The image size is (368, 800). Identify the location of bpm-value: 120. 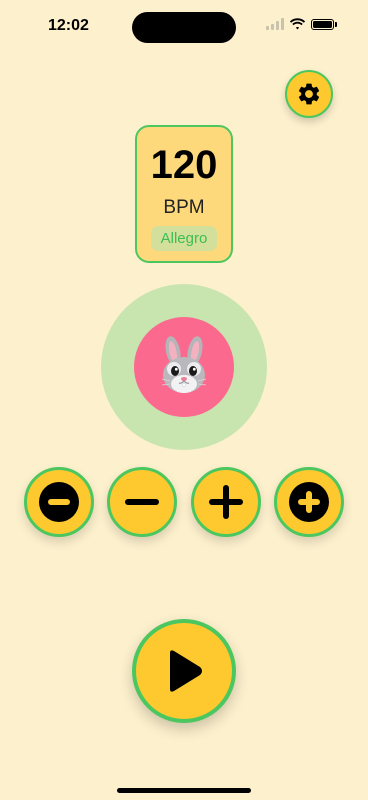
(184, 165).